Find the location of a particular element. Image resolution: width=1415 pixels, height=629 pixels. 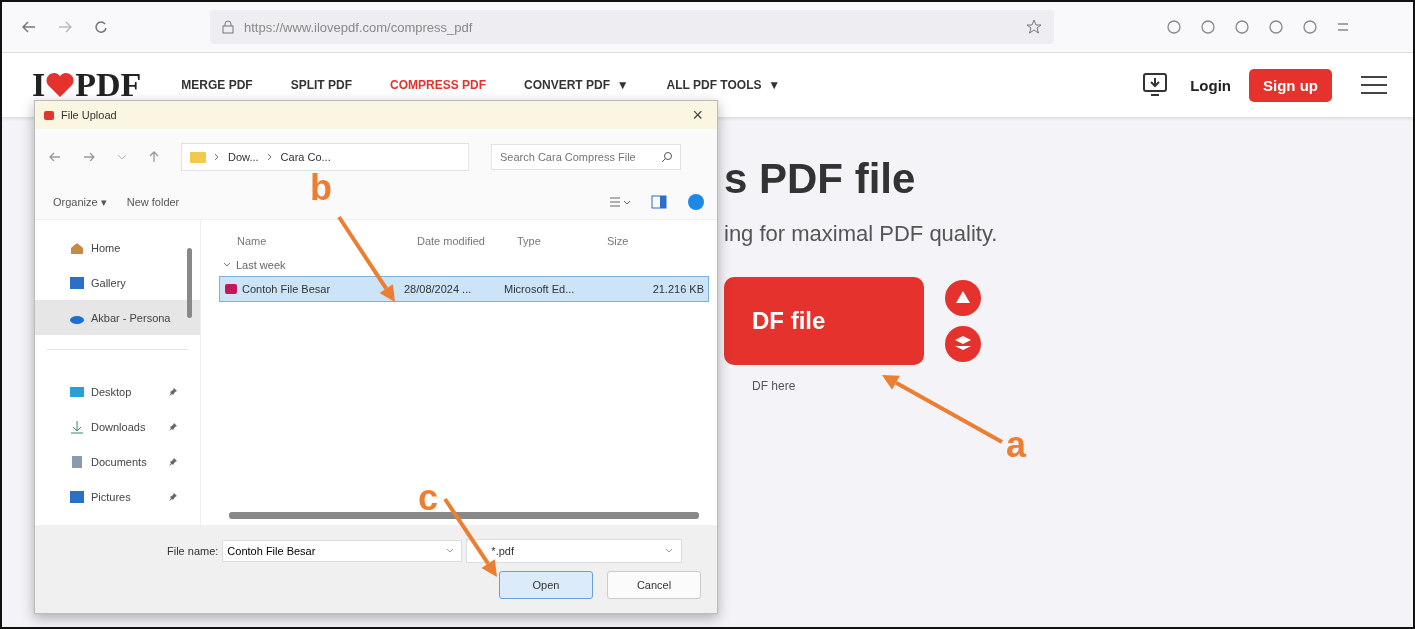

toolbar-button: Organize ▾ is located at coordinates (80, 202).